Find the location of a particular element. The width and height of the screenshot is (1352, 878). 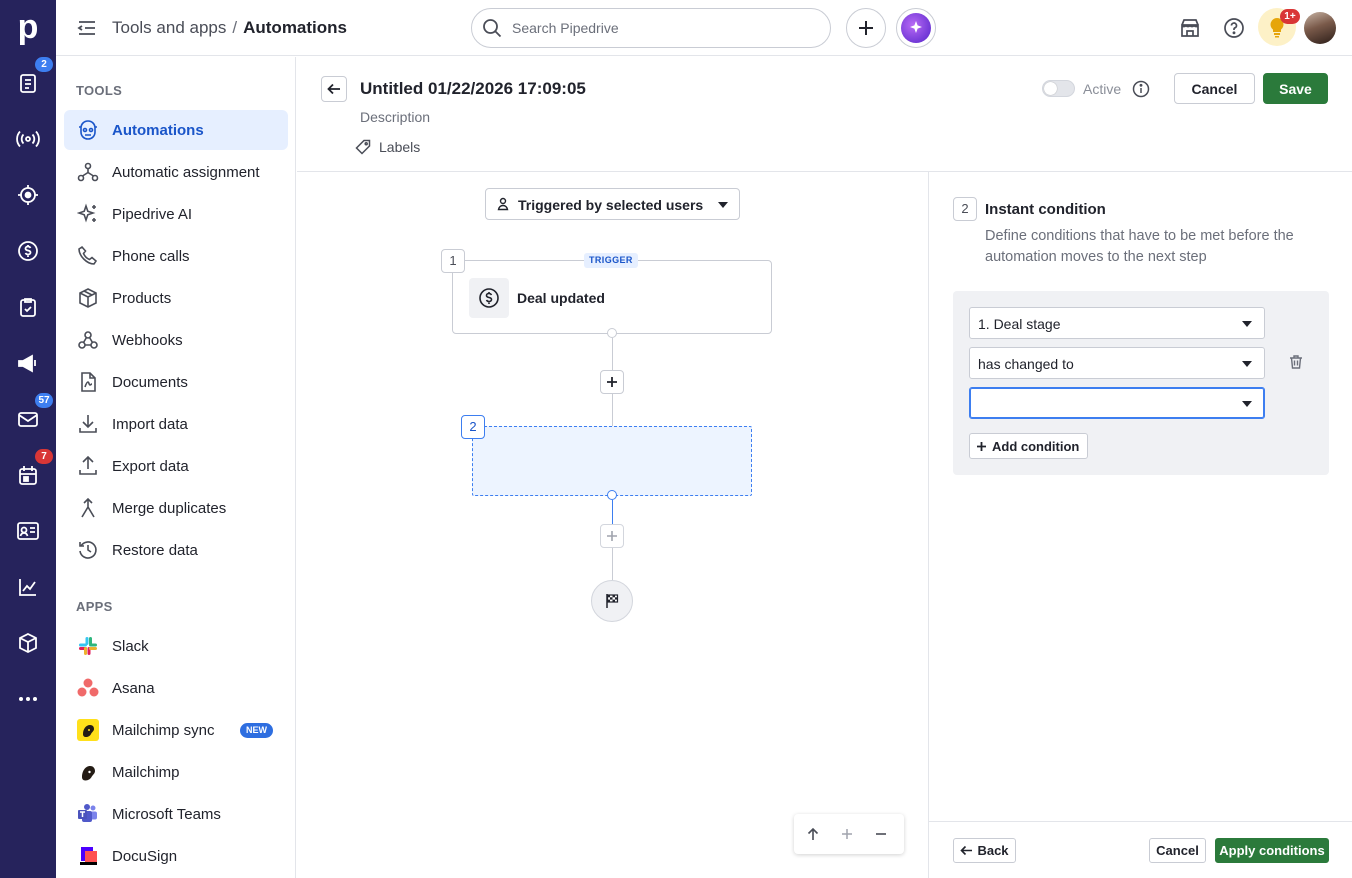

box-icon is located at coordinates (88, 298).